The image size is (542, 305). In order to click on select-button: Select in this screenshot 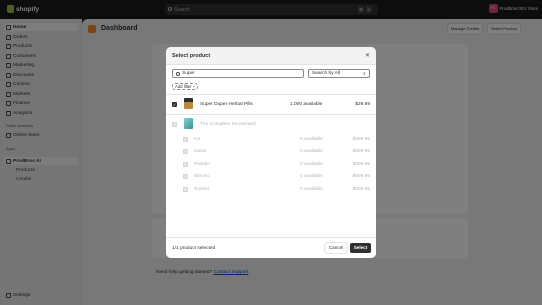, I will do `click(360, 248)`.